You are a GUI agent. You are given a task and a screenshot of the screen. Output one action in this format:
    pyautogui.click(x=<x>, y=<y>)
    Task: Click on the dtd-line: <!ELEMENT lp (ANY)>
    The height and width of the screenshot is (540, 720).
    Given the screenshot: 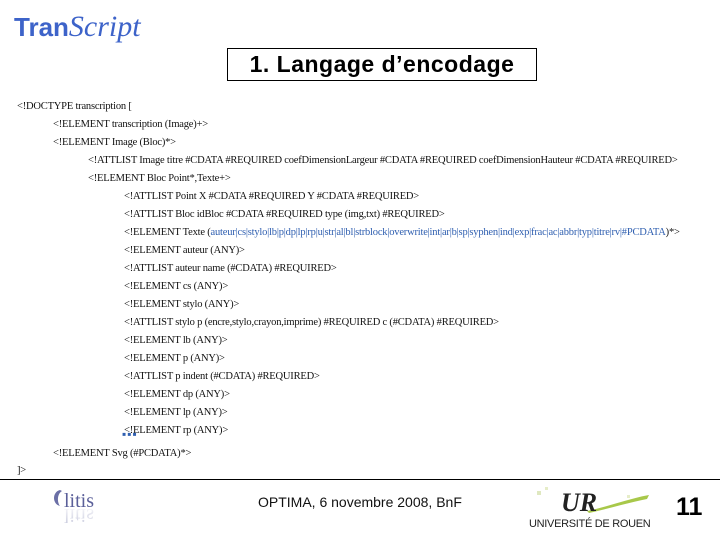 What is the action you would take?
    pyautogui.click(x=176, y=412)
    